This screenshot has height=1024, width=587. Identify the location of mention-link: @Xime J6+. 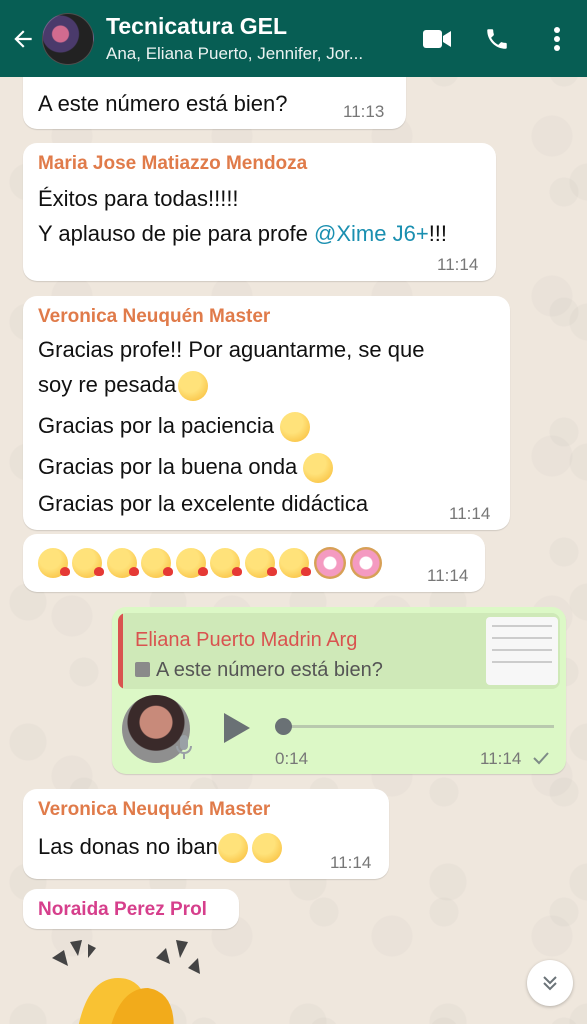
(371, 233).